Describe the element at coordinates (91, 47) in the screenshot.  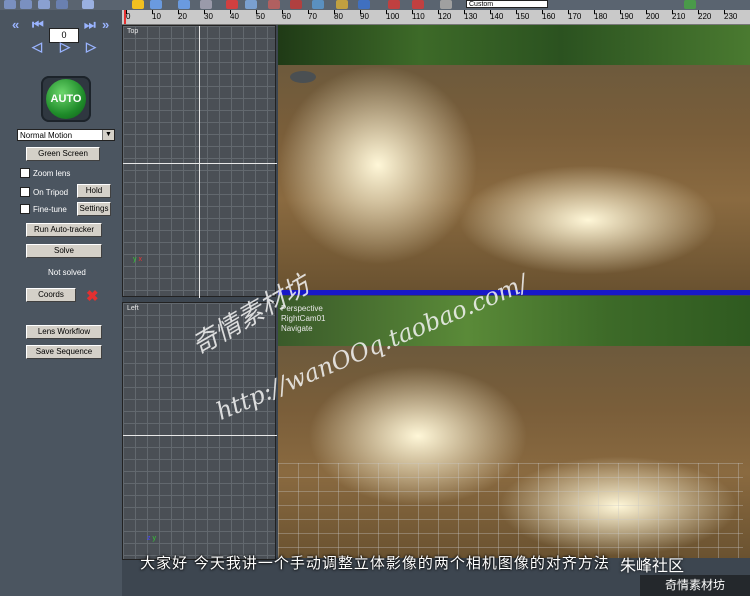
I see `next-frame-icon: ▷` at that location.